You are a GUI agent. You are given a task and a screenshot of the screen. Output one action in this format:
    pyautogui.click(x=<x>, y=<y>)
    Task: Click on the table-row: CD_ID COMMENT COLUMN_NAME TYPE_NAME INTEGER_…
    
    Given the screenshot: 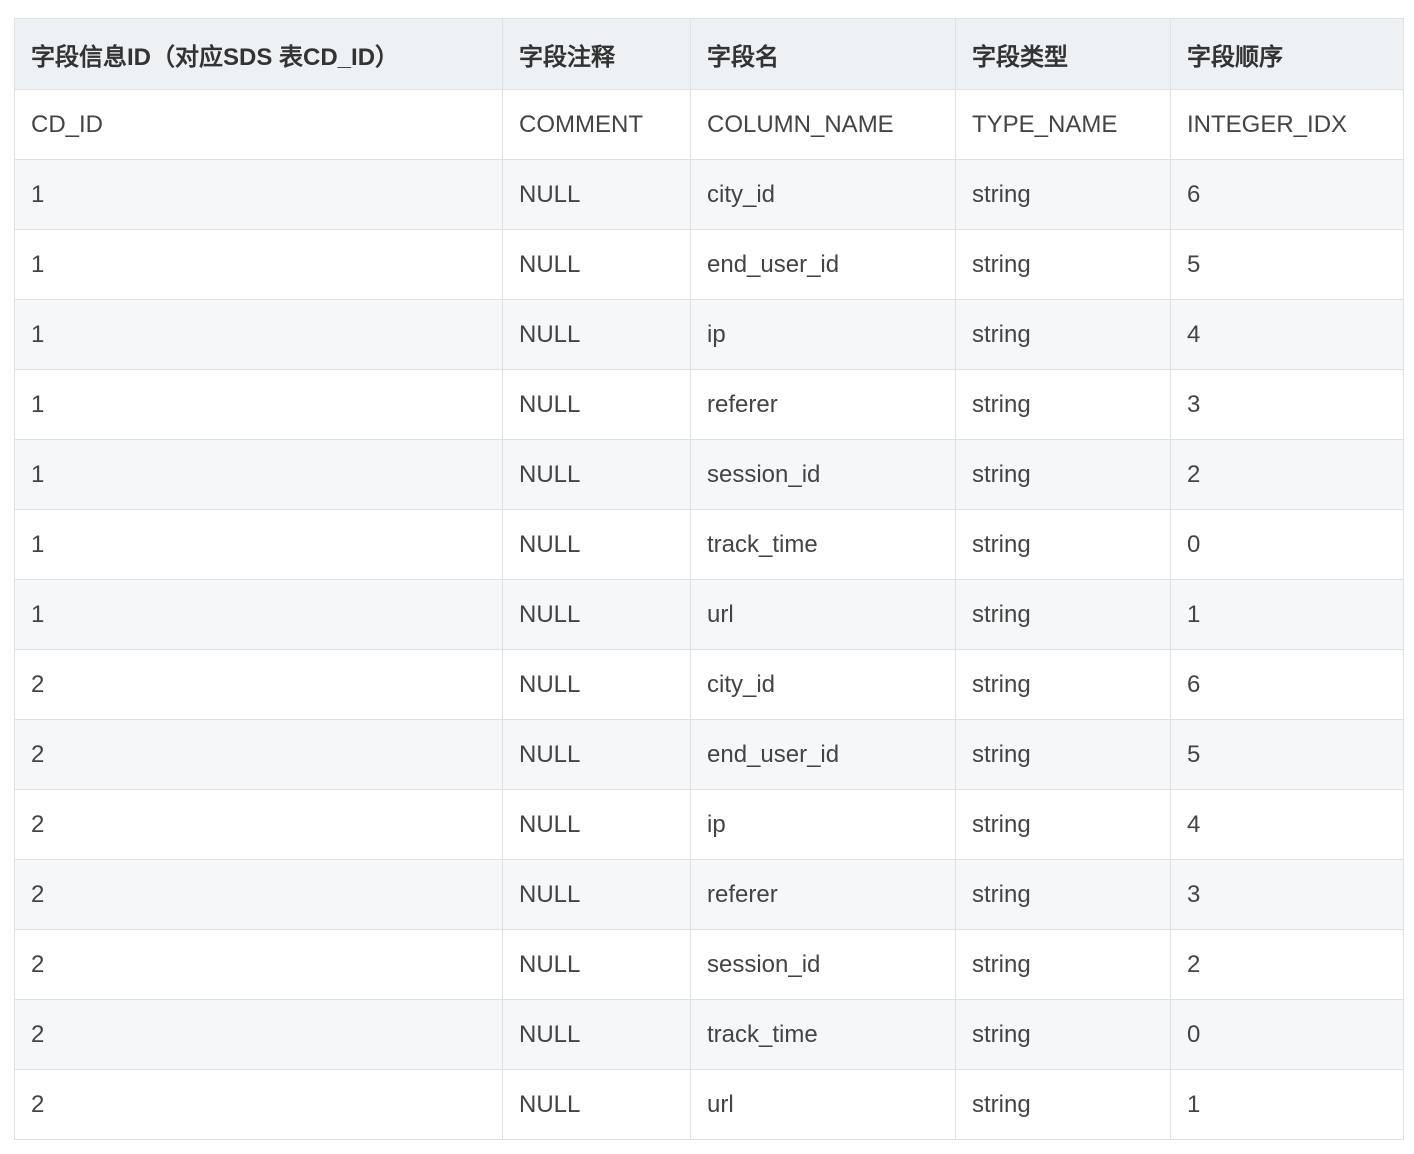 What is the action you would take?
    pyautogui.click(x=709, y=124)
    